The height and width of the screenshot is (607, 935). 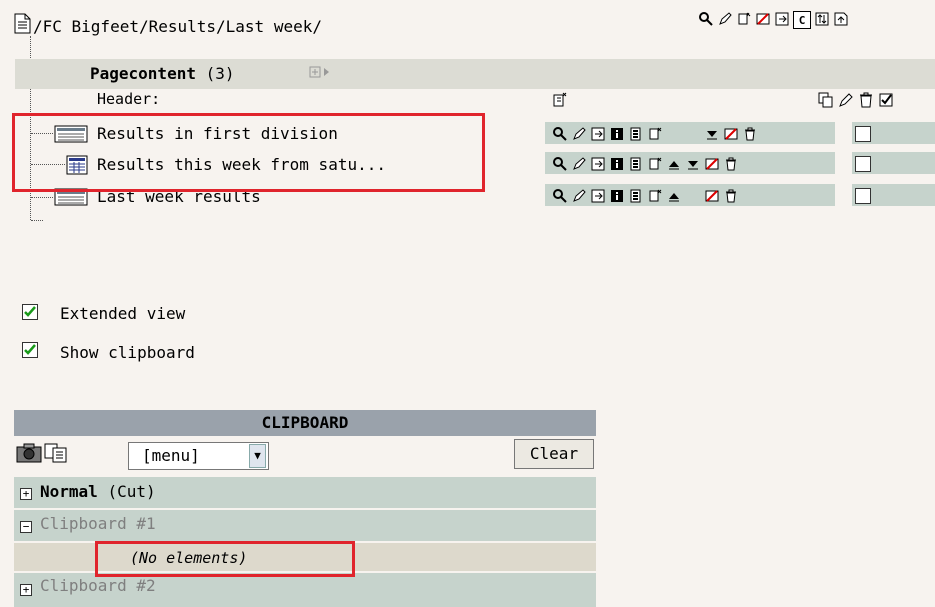 What do you see at coordinates (841, 19) in the screenshot?
I see `up-level-icon` at bounding box center [841, 19].